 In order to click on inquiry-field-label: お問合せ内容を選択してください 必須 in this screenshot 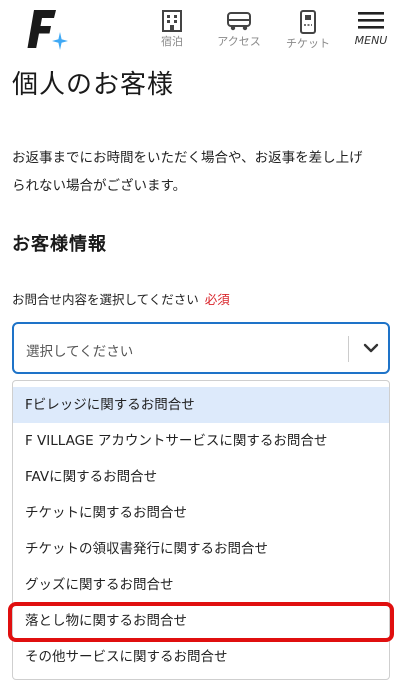, I will do `click(121, 298)`.